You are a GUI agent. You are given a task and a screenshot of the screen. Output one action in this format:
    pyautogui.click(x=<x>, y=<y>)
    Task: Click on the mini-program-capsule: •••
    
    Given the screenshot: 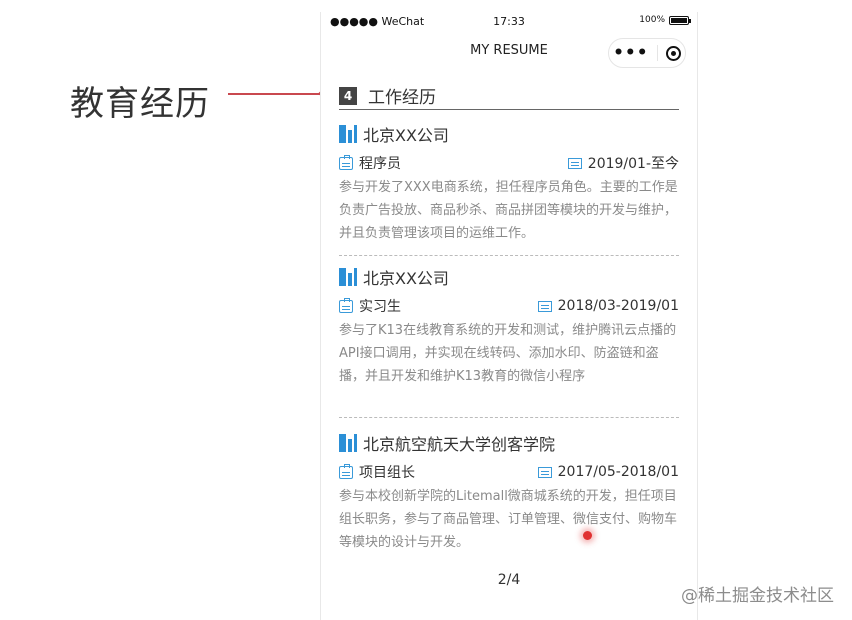 What is the action you would take?
    pyautogui.click(x=647, y=53)
    